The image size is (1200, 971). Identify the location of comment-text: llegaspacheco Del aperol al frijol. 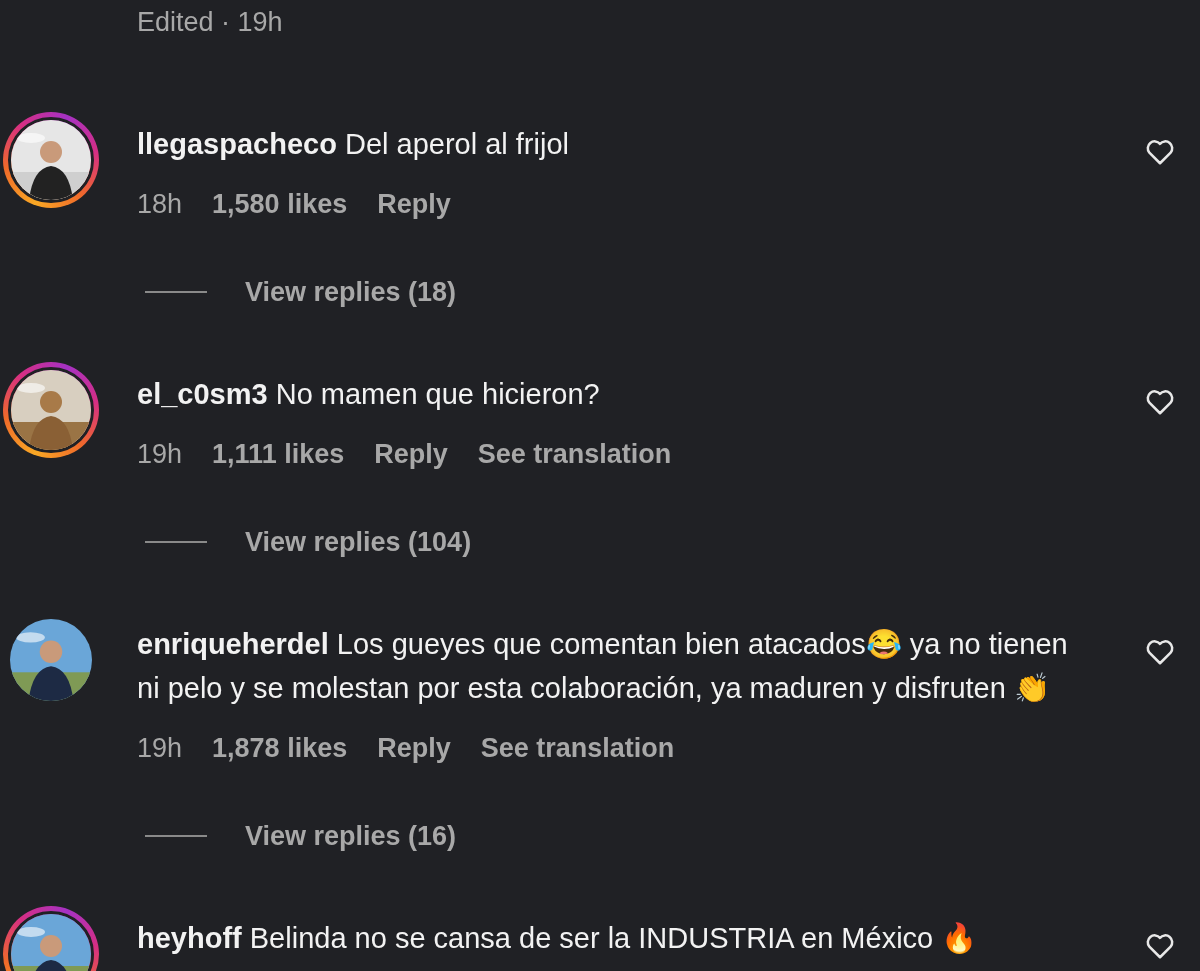
(353, 144).